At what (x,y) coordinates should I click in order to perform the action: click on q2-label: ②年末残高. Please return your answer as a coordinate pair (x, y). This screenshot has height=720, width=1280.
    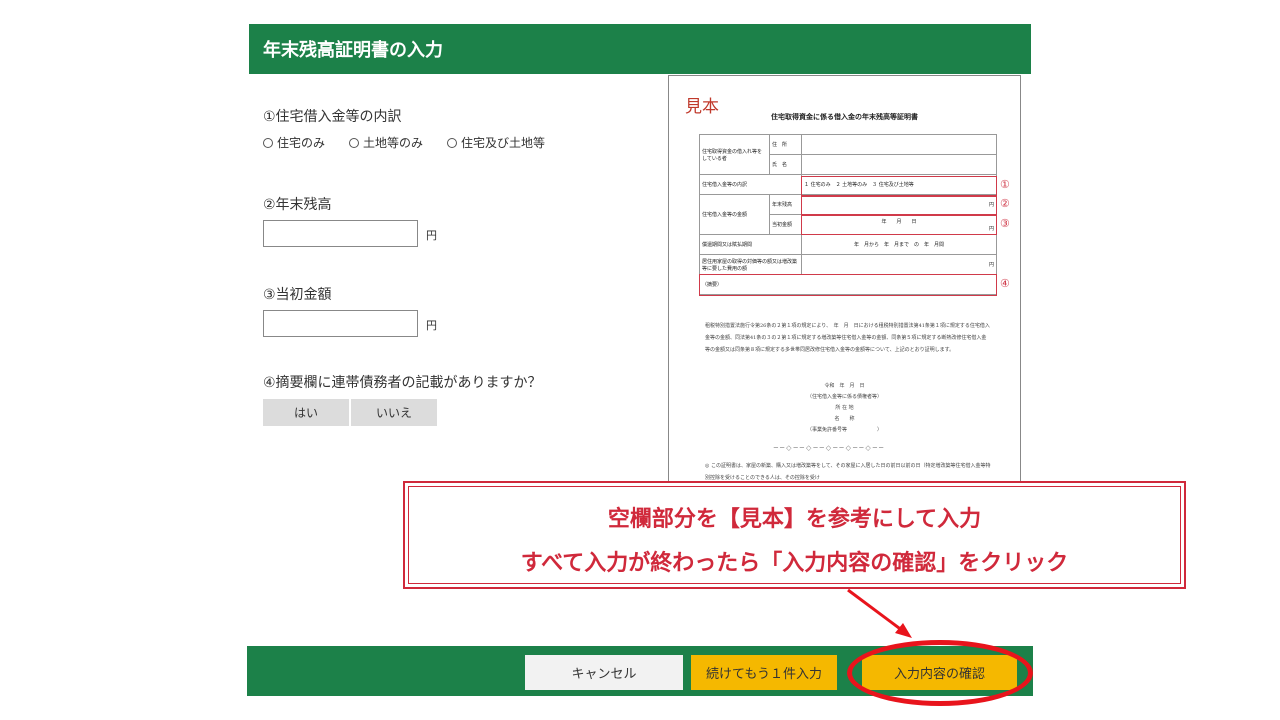
    Looking at the image, I should click on (297, 205).